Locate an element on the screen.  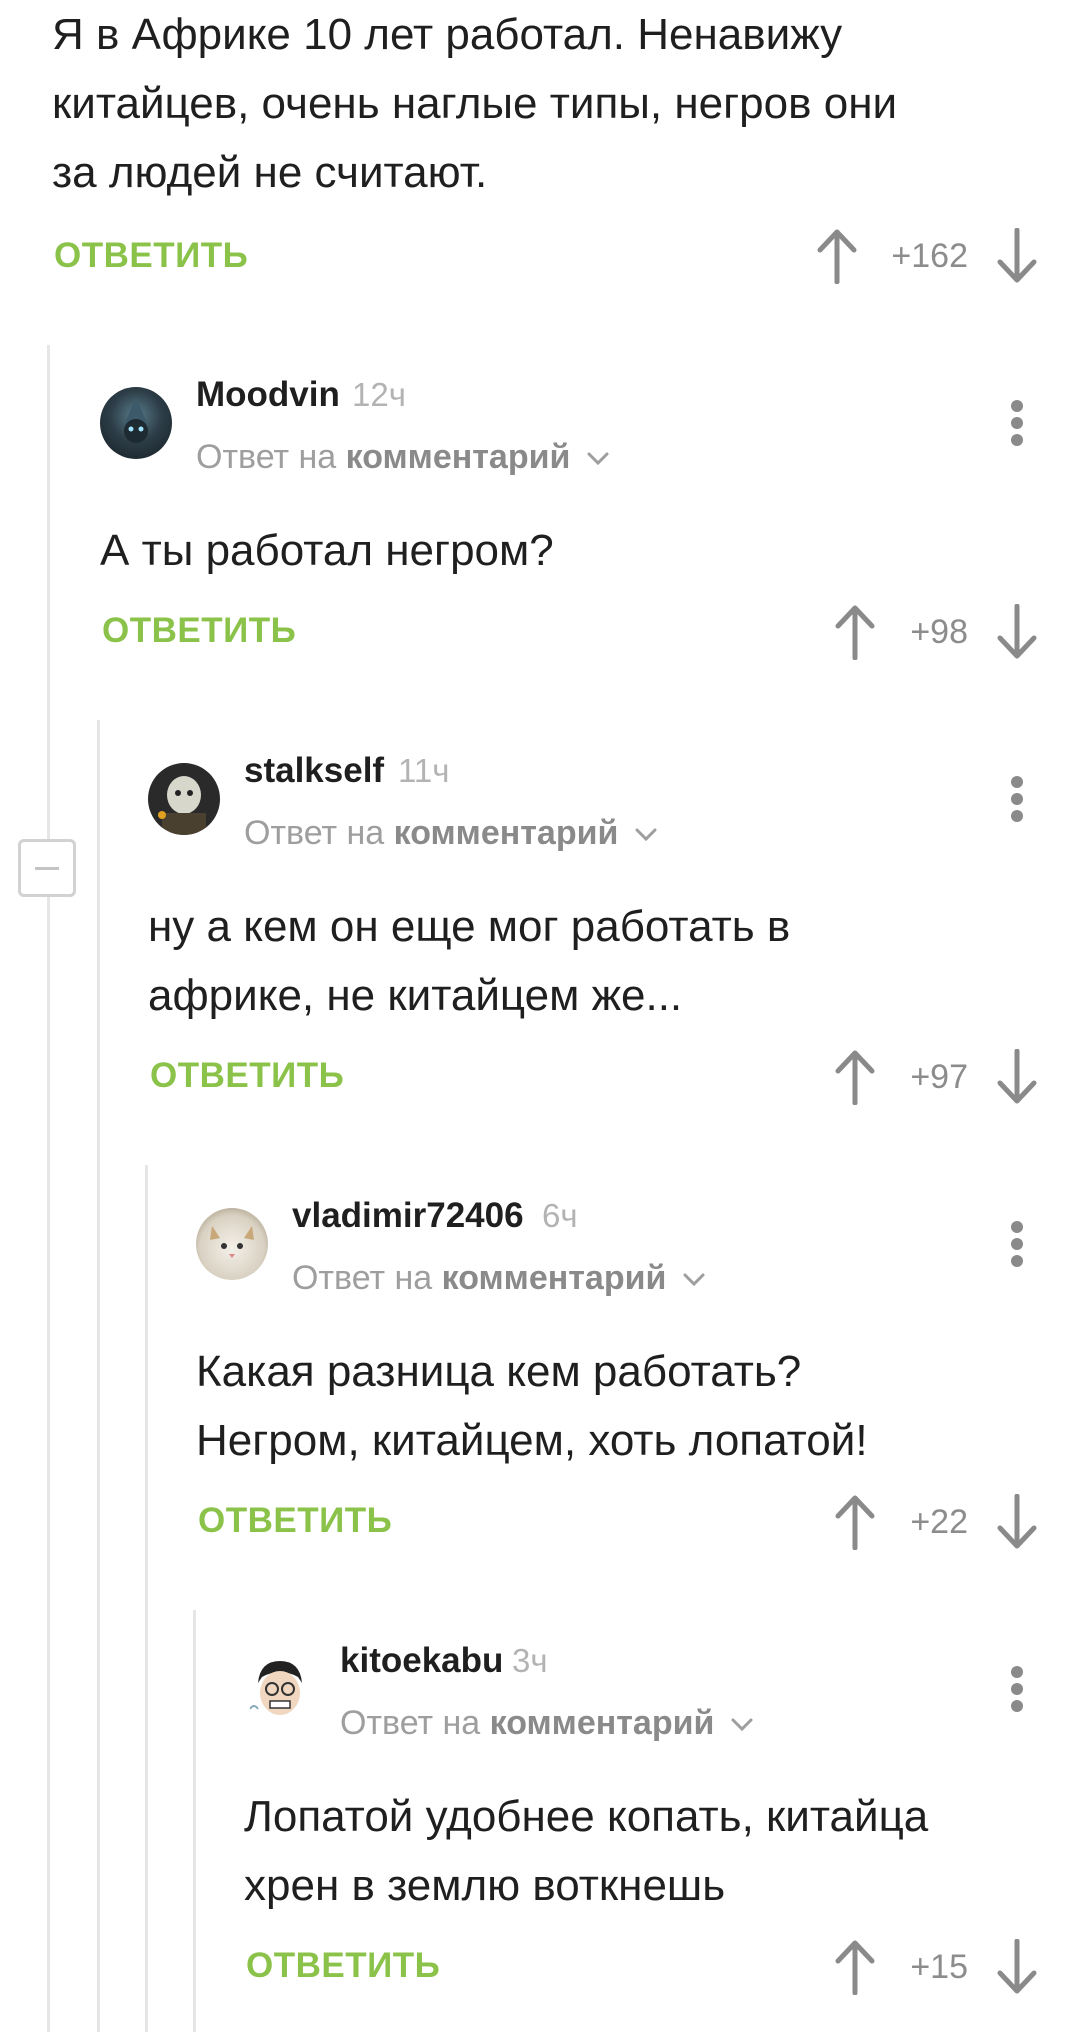
username: Moodvin is located at coordinates (268, 395).